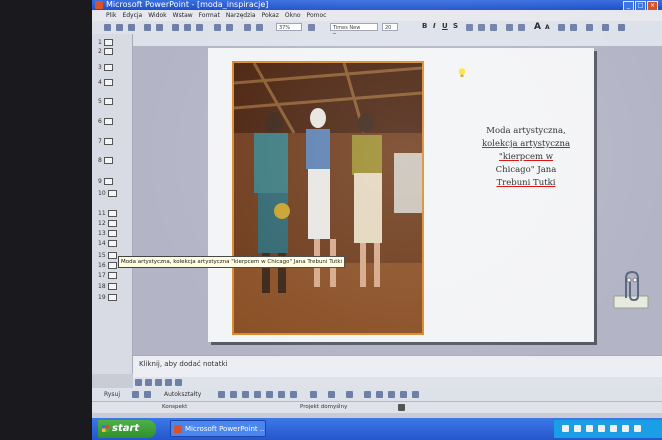  Describe the element at coordinates (445, 26) in the screenshot. I see `underline-button: U` at that location.